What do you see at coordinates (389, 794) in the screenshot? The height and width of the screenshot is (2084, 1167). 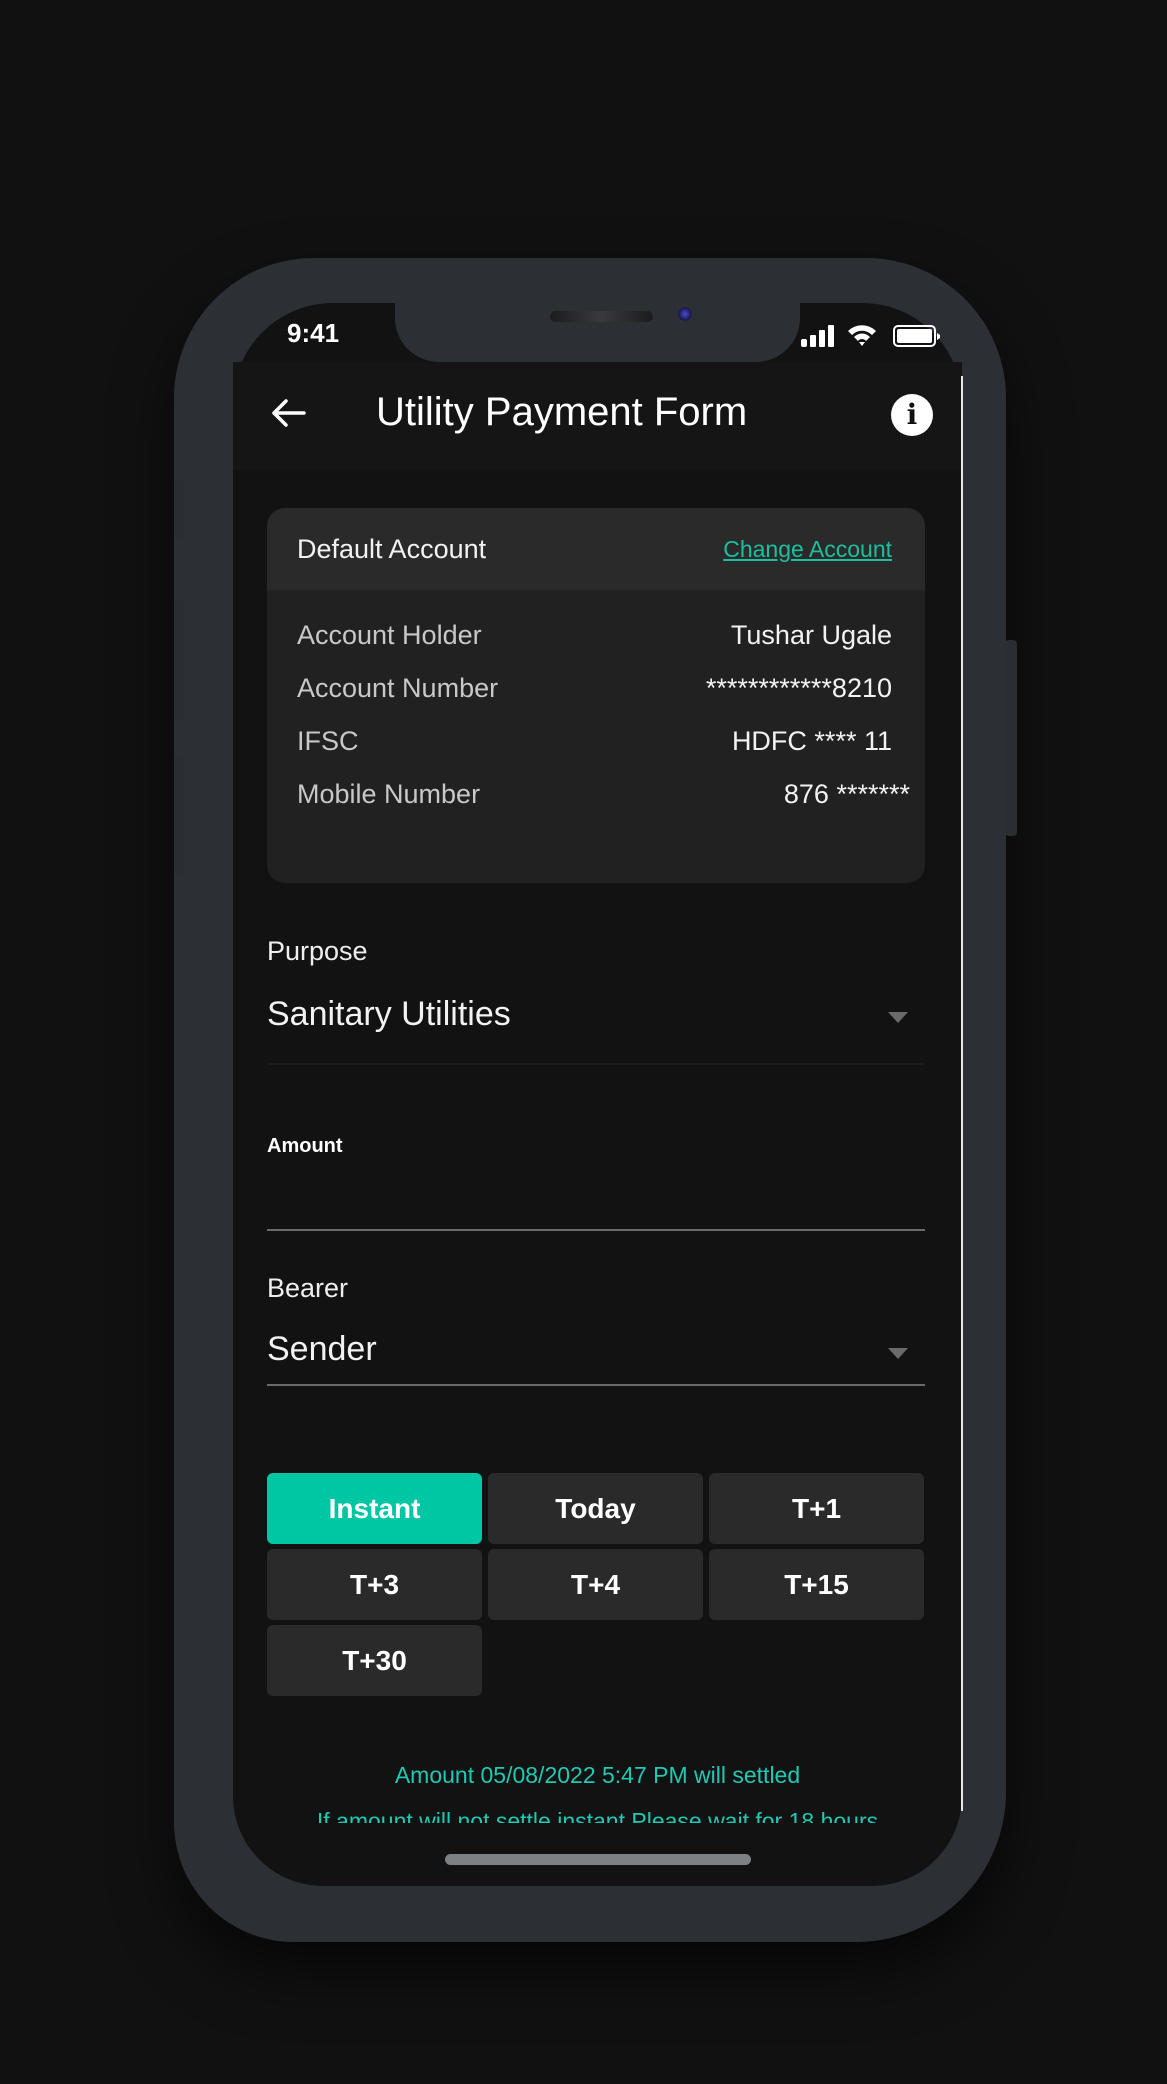 I see `mobile-number-label: Mobile Number` at bounding box center [389, 794].